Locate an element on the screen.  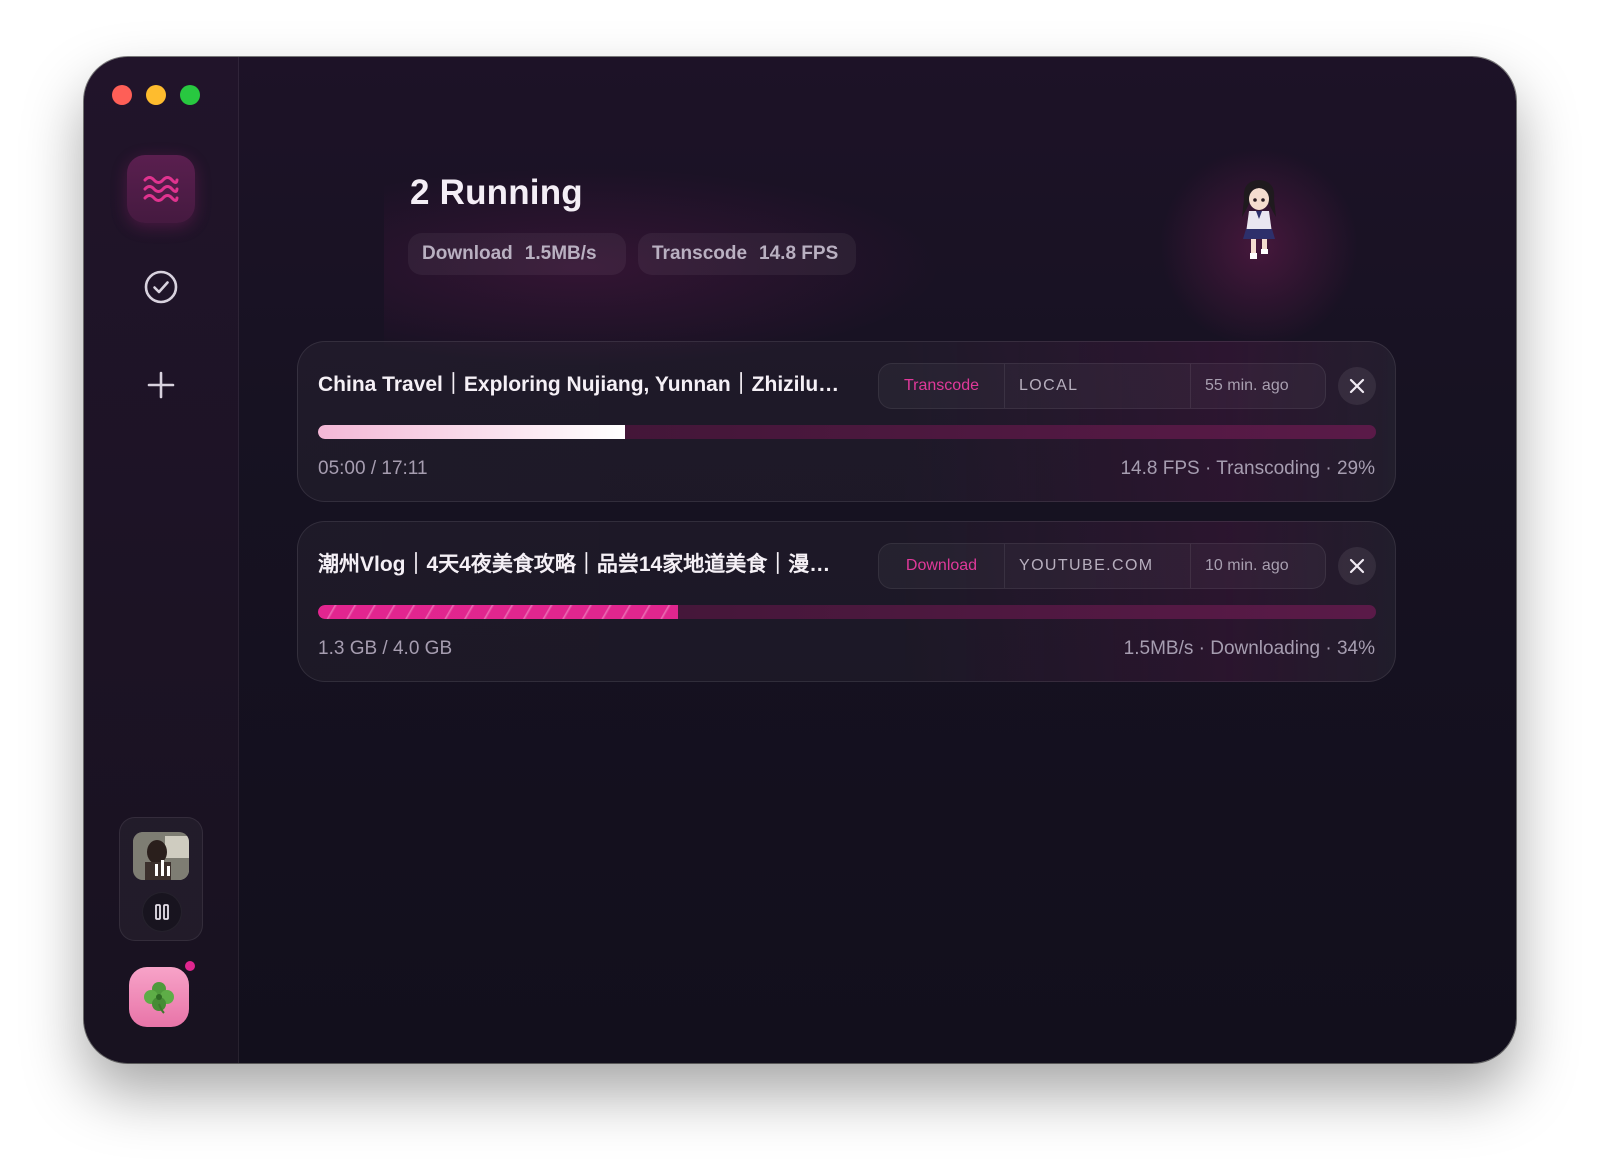
minimize-window-button is located at coordinates (156, 95).